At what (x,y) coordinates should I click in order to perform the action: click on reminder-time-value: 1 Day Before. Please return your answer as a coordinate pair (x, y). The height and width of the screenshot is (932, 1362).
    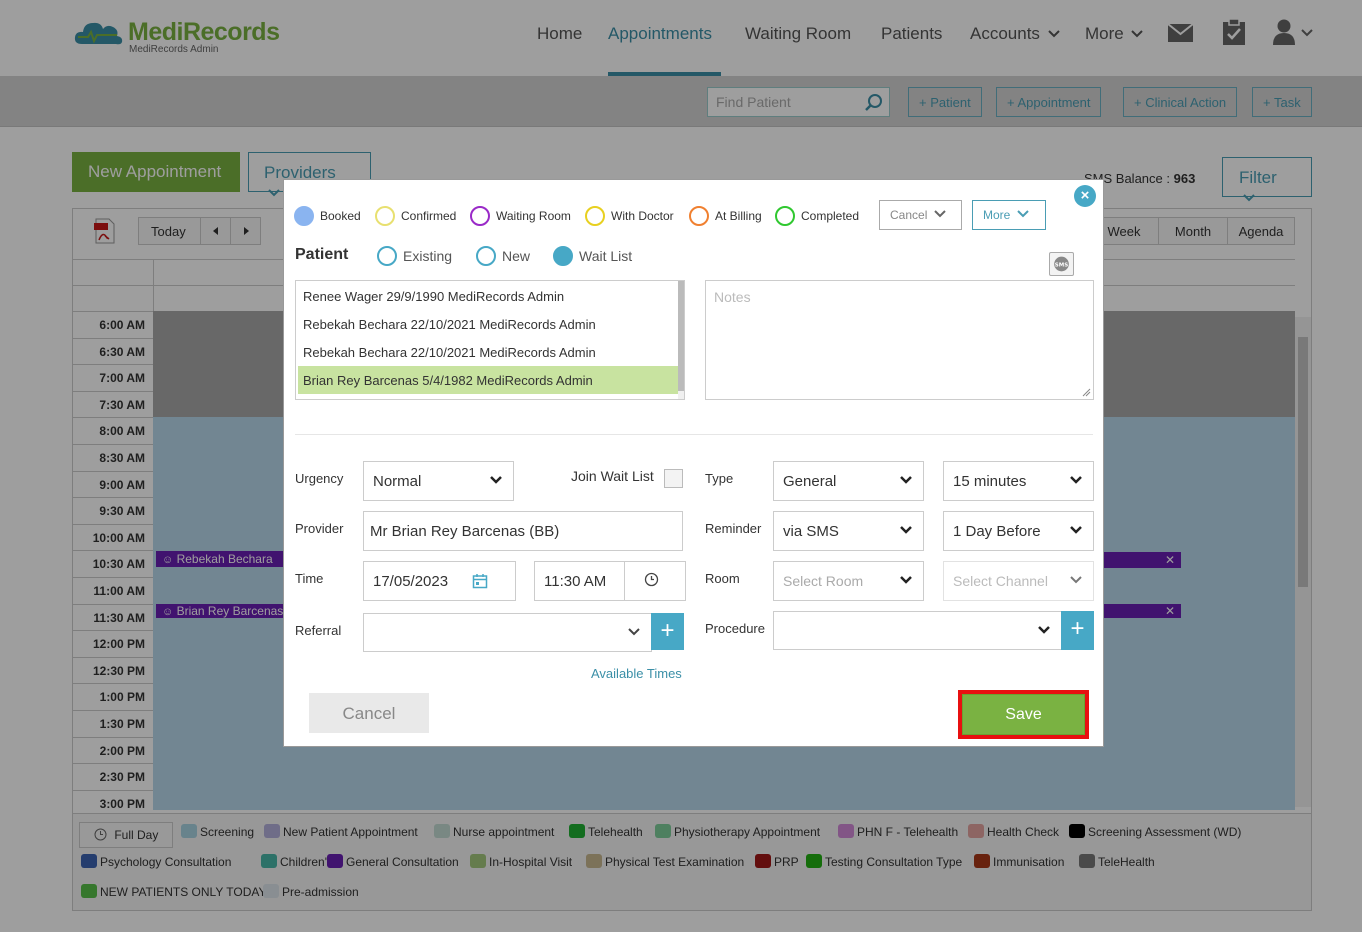
    Looking at the image, I should click on (997, 531).